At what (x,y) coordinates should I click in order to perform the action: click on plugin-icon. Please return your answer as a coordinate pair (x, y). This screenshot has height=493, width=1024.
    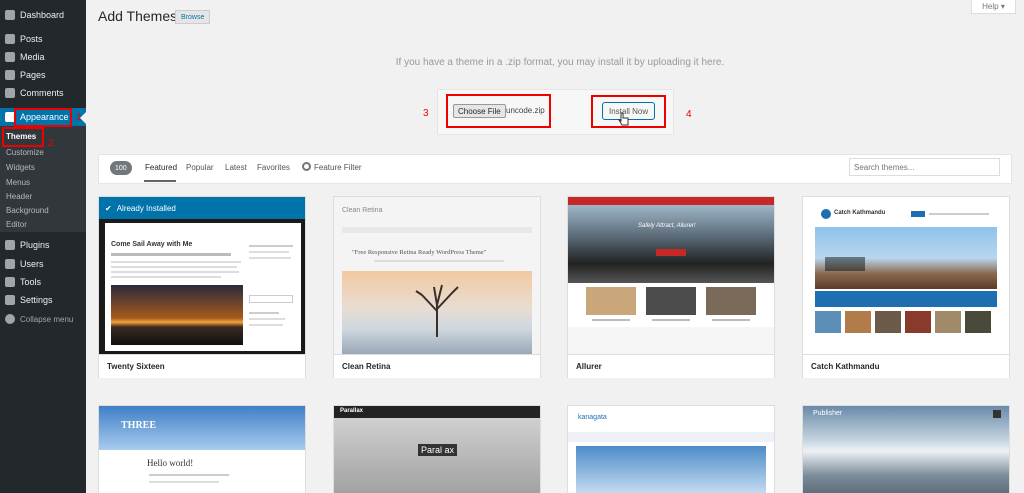
    Looking at the image, I should click on (10, 245).